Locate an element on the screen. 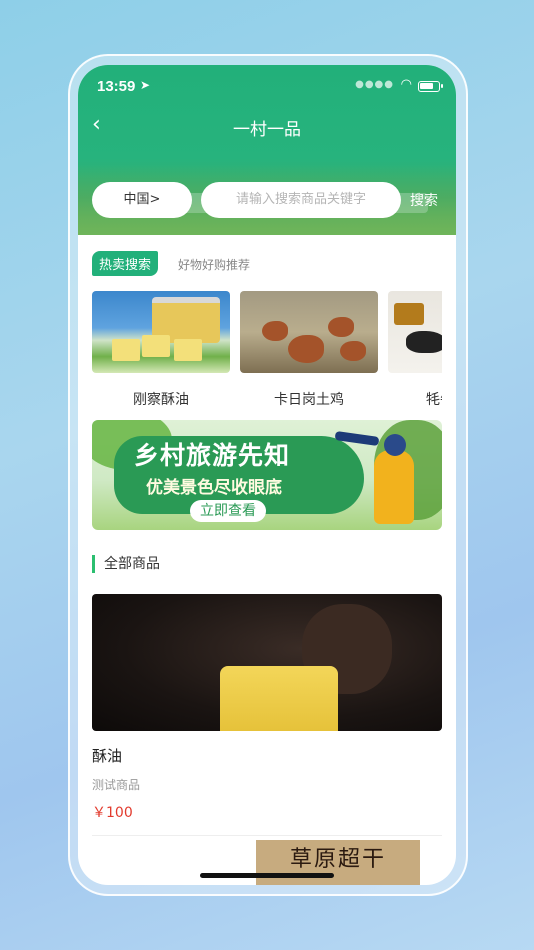  region-selector: 中国> is located at coordinates (142, 200).